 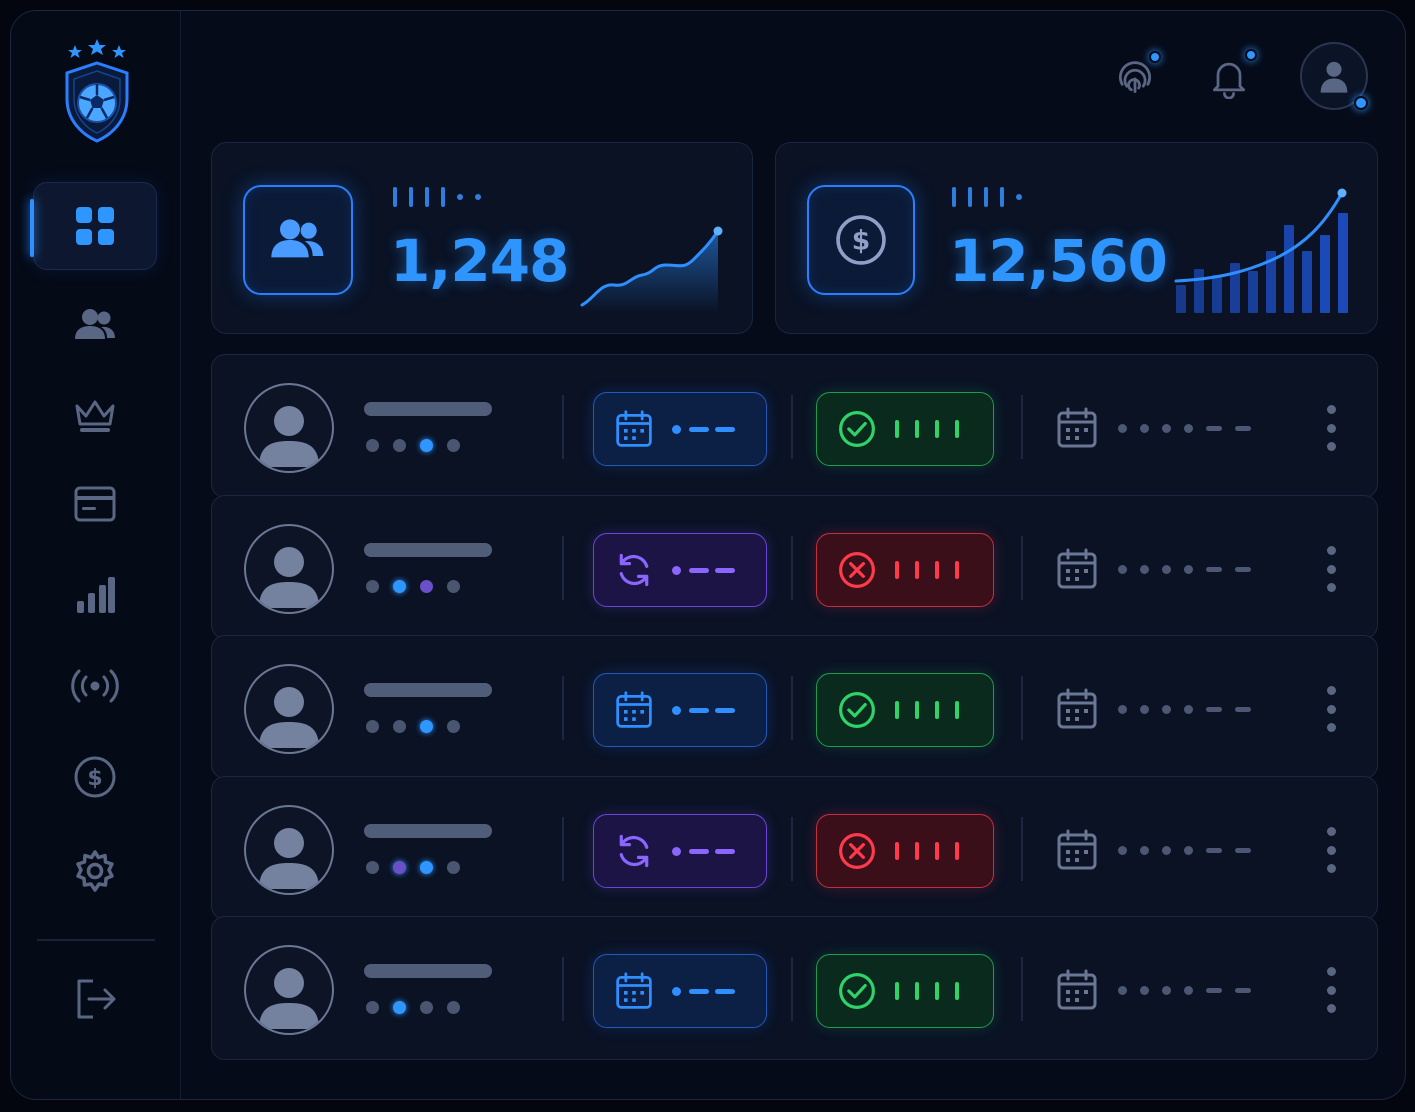 I want to click on online-status-badge, so click(x=1361, y=103).